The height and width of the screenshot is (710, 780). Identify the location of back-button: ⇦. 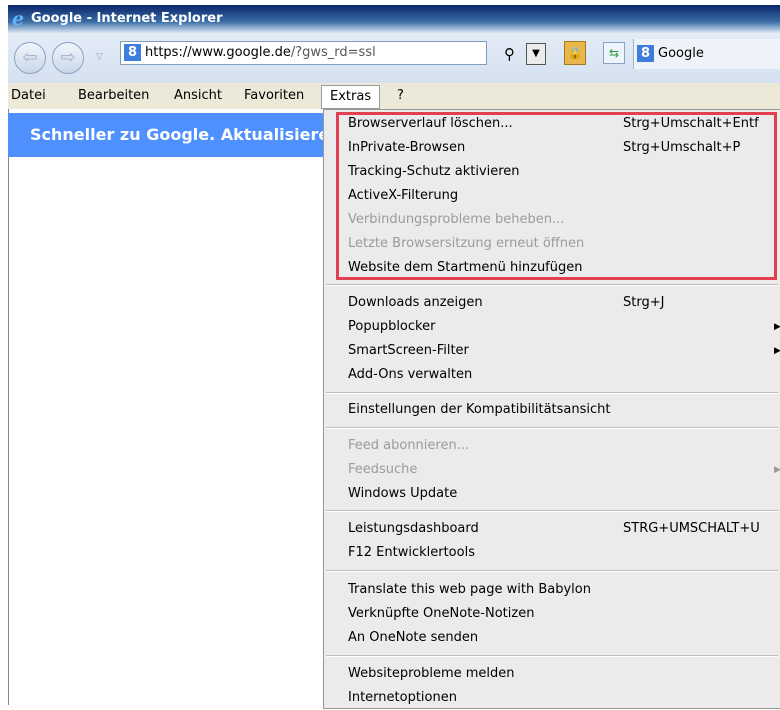
(30, 58).